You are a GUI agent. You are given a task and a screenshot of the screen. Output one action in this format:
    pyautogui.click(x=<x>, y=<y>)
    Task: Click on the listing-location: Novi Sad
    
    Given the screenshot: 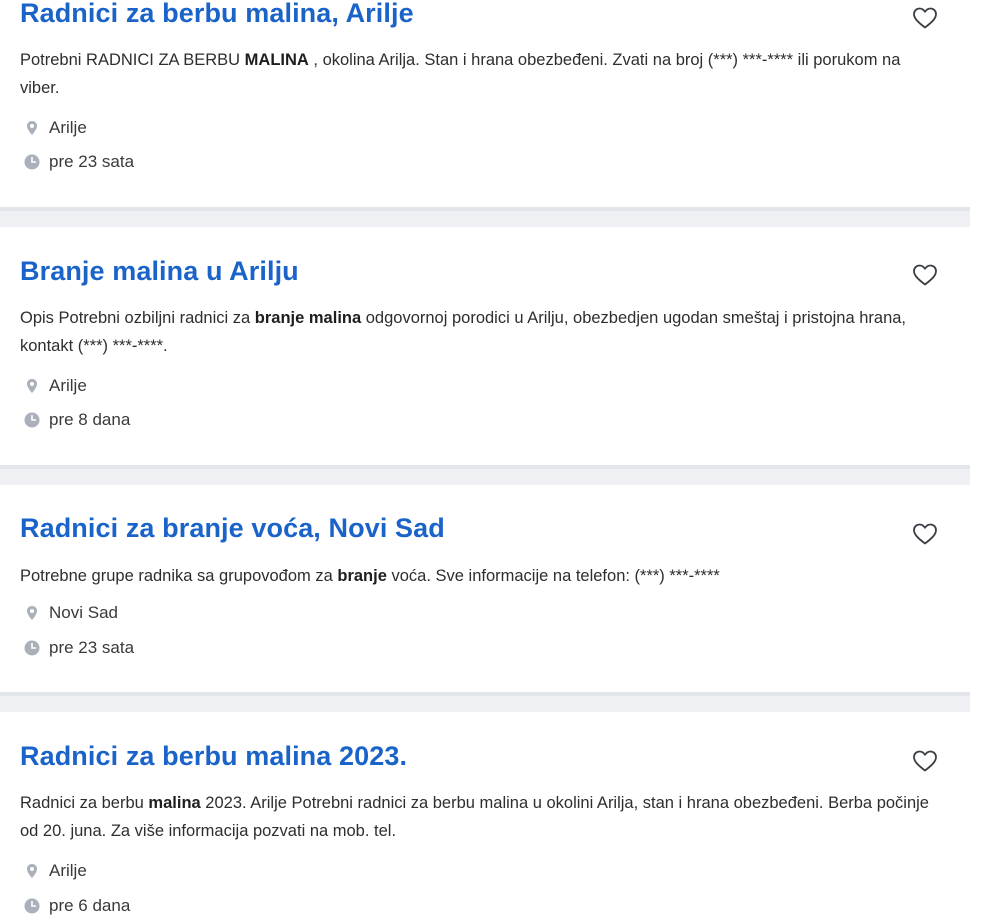 What is the action you would take?
    pyautogui.click(x=71, y=613)
    